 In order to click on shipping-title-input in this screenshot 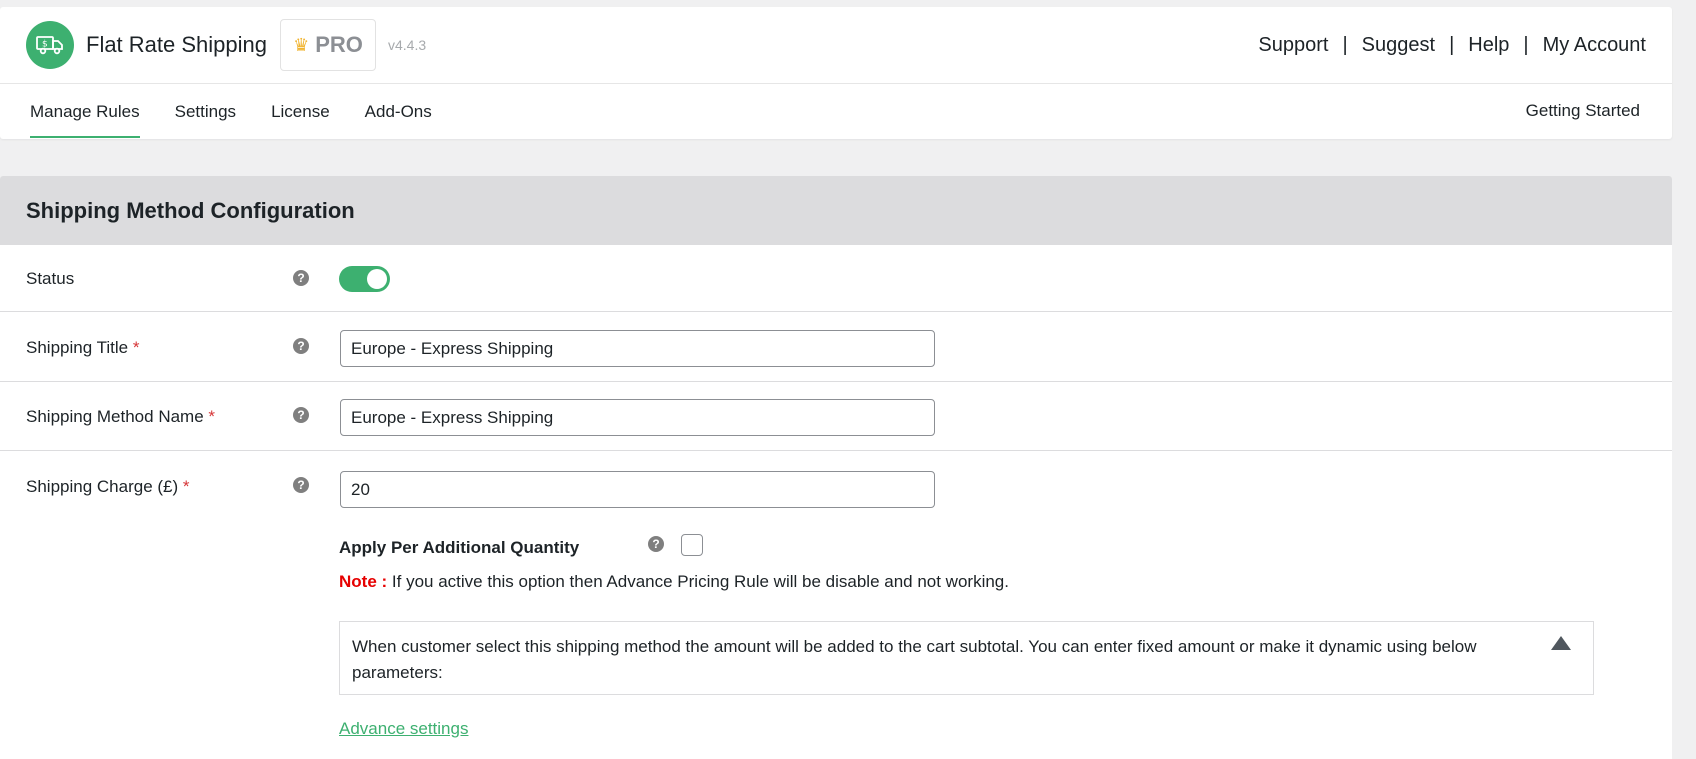, I will do `click(637, 348)`.